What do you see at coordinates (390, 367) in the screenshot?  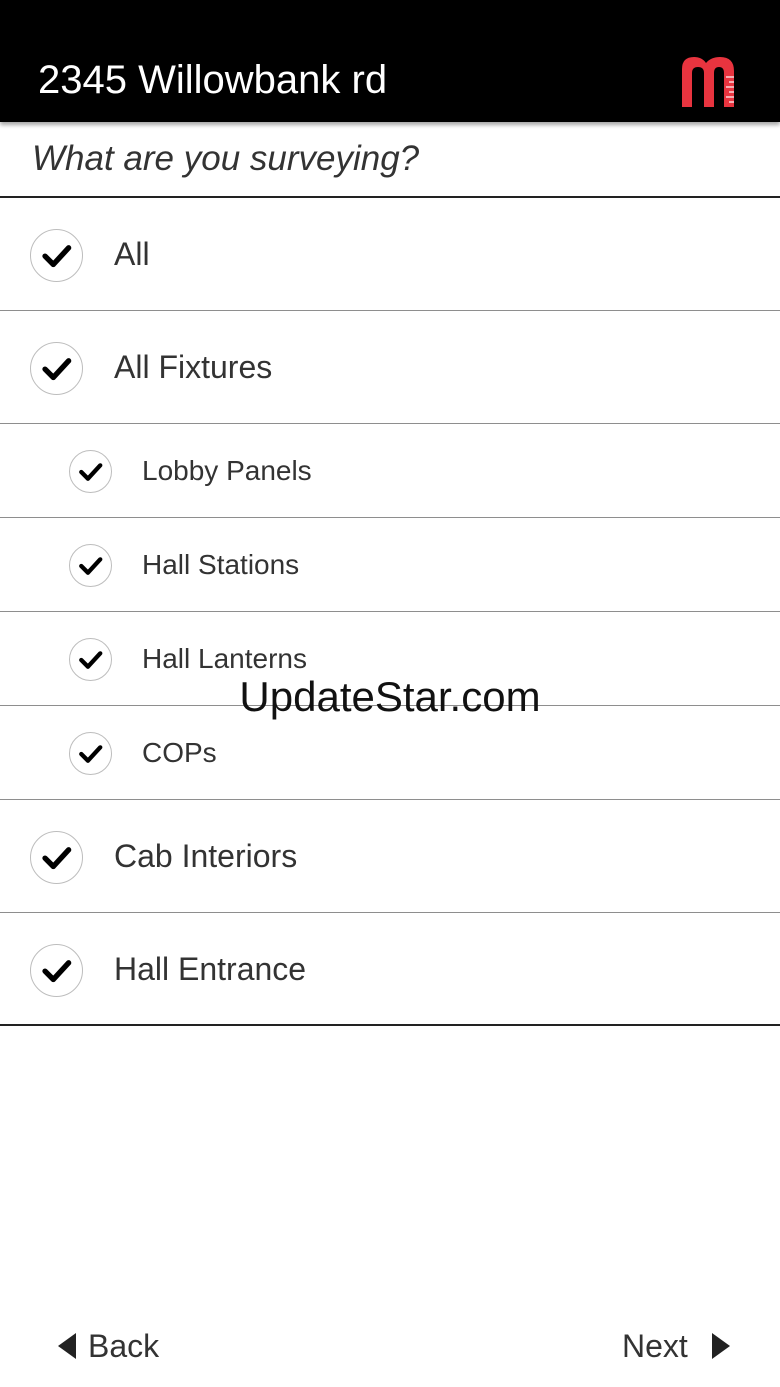 I see `checklist-item-all-fixtures: All Fixtures` at bounding box center [390, 367].